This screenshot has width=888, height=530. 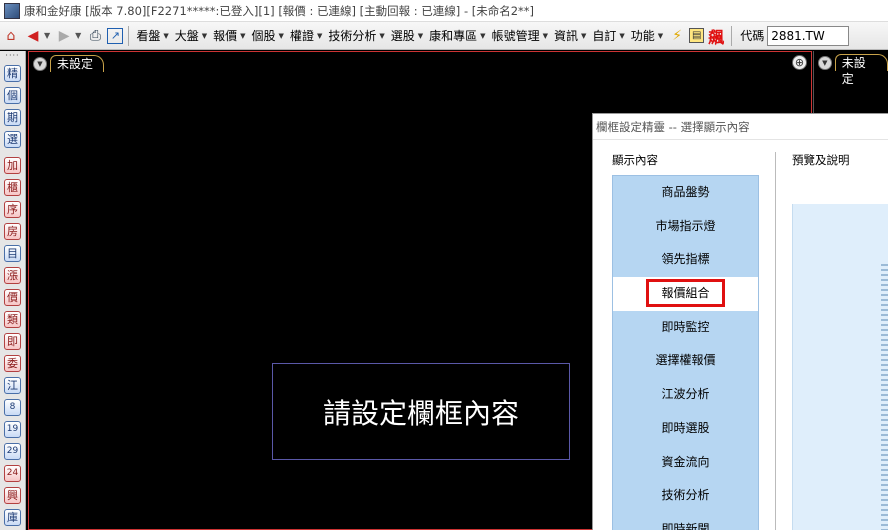 What do you see at coordinates (732, 35) in the screenshot?
I see `toolbar-separator` at bounding box center [732, 35].